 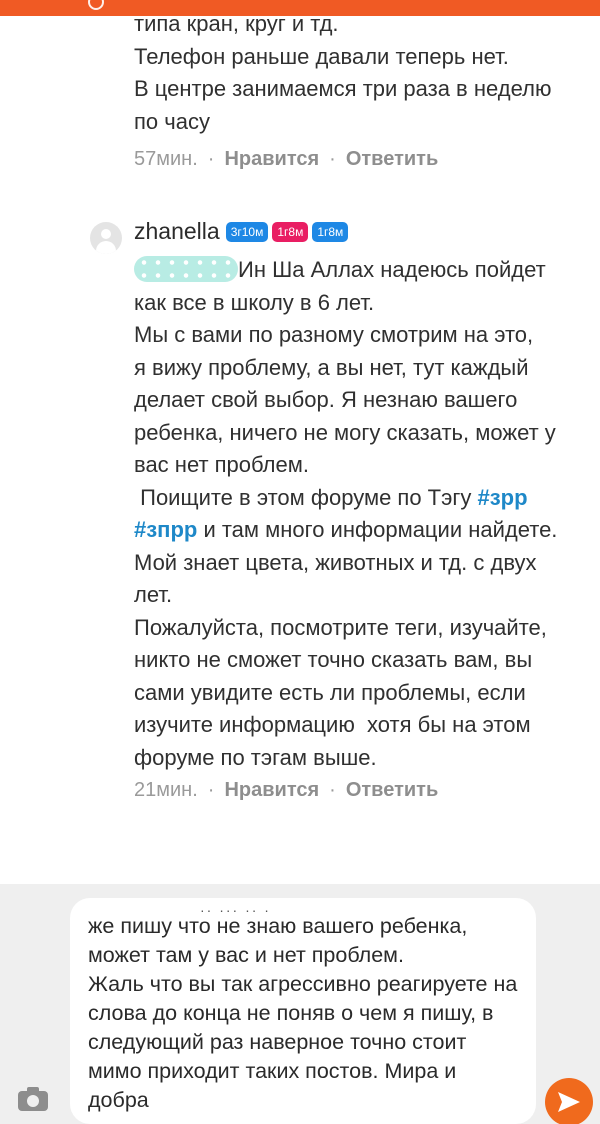 I want to click on comment-line: Поищите в этом форуме по Тэгу #зрр, so click(x=360, y=498).